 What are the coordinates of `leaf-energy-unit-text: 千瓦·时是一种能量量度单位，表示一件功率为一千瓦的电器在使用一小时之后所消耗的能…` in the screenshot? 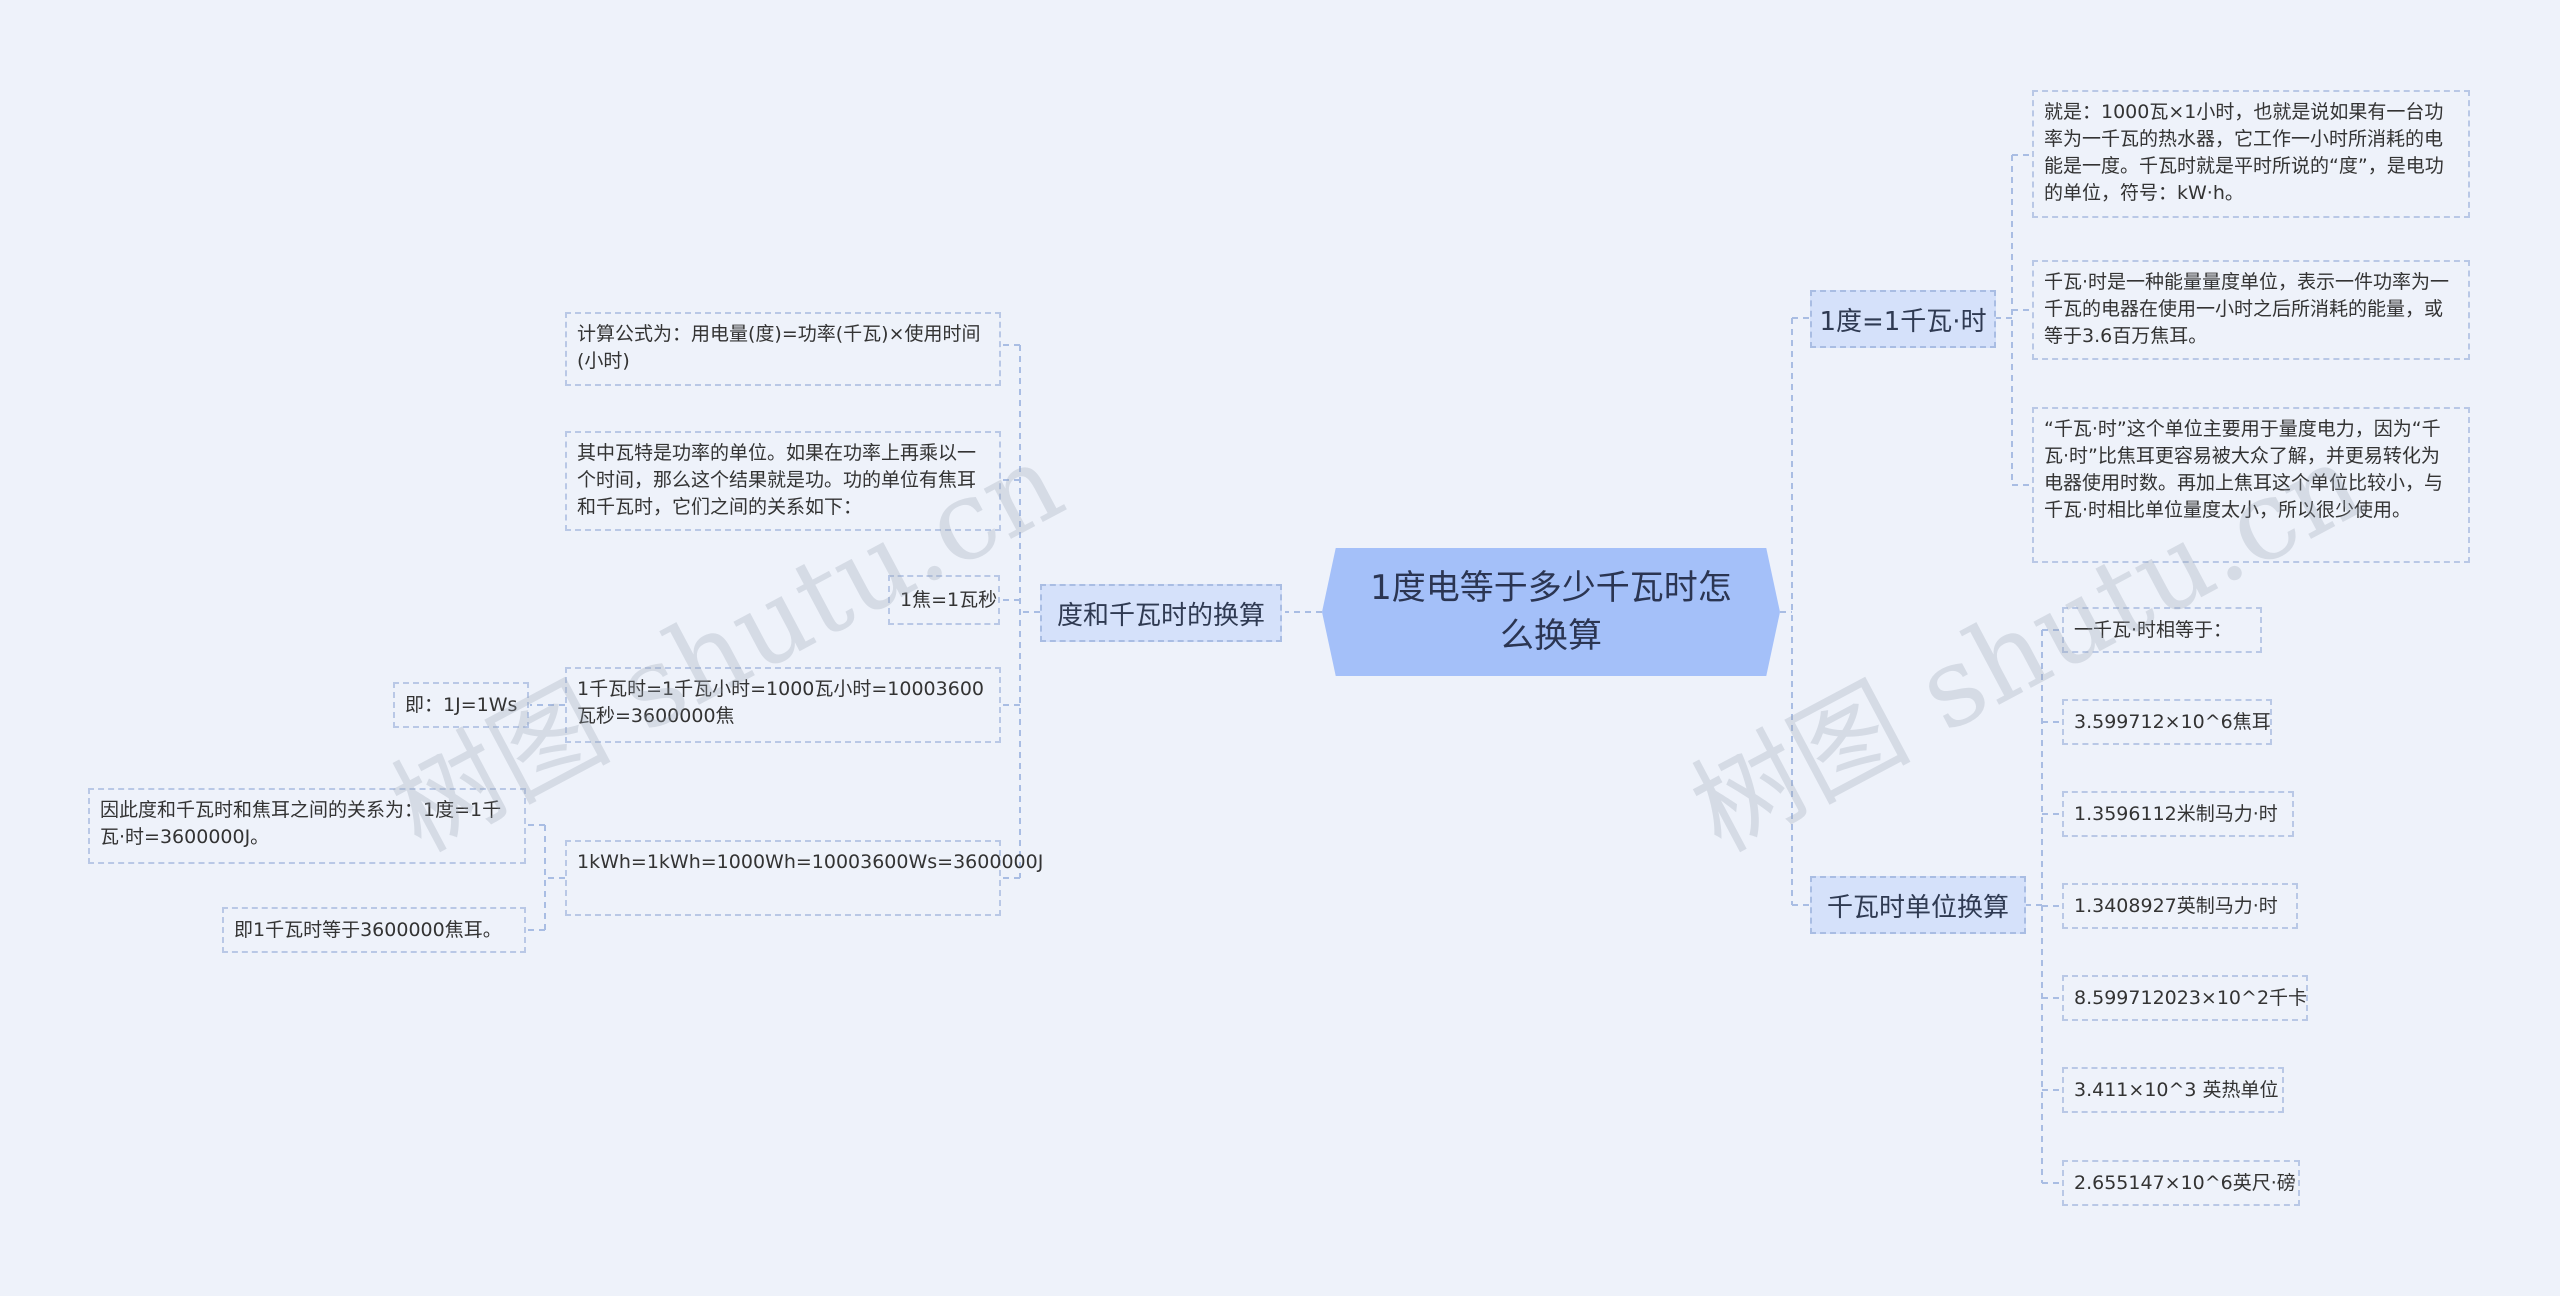 It's located at (2247, 309).